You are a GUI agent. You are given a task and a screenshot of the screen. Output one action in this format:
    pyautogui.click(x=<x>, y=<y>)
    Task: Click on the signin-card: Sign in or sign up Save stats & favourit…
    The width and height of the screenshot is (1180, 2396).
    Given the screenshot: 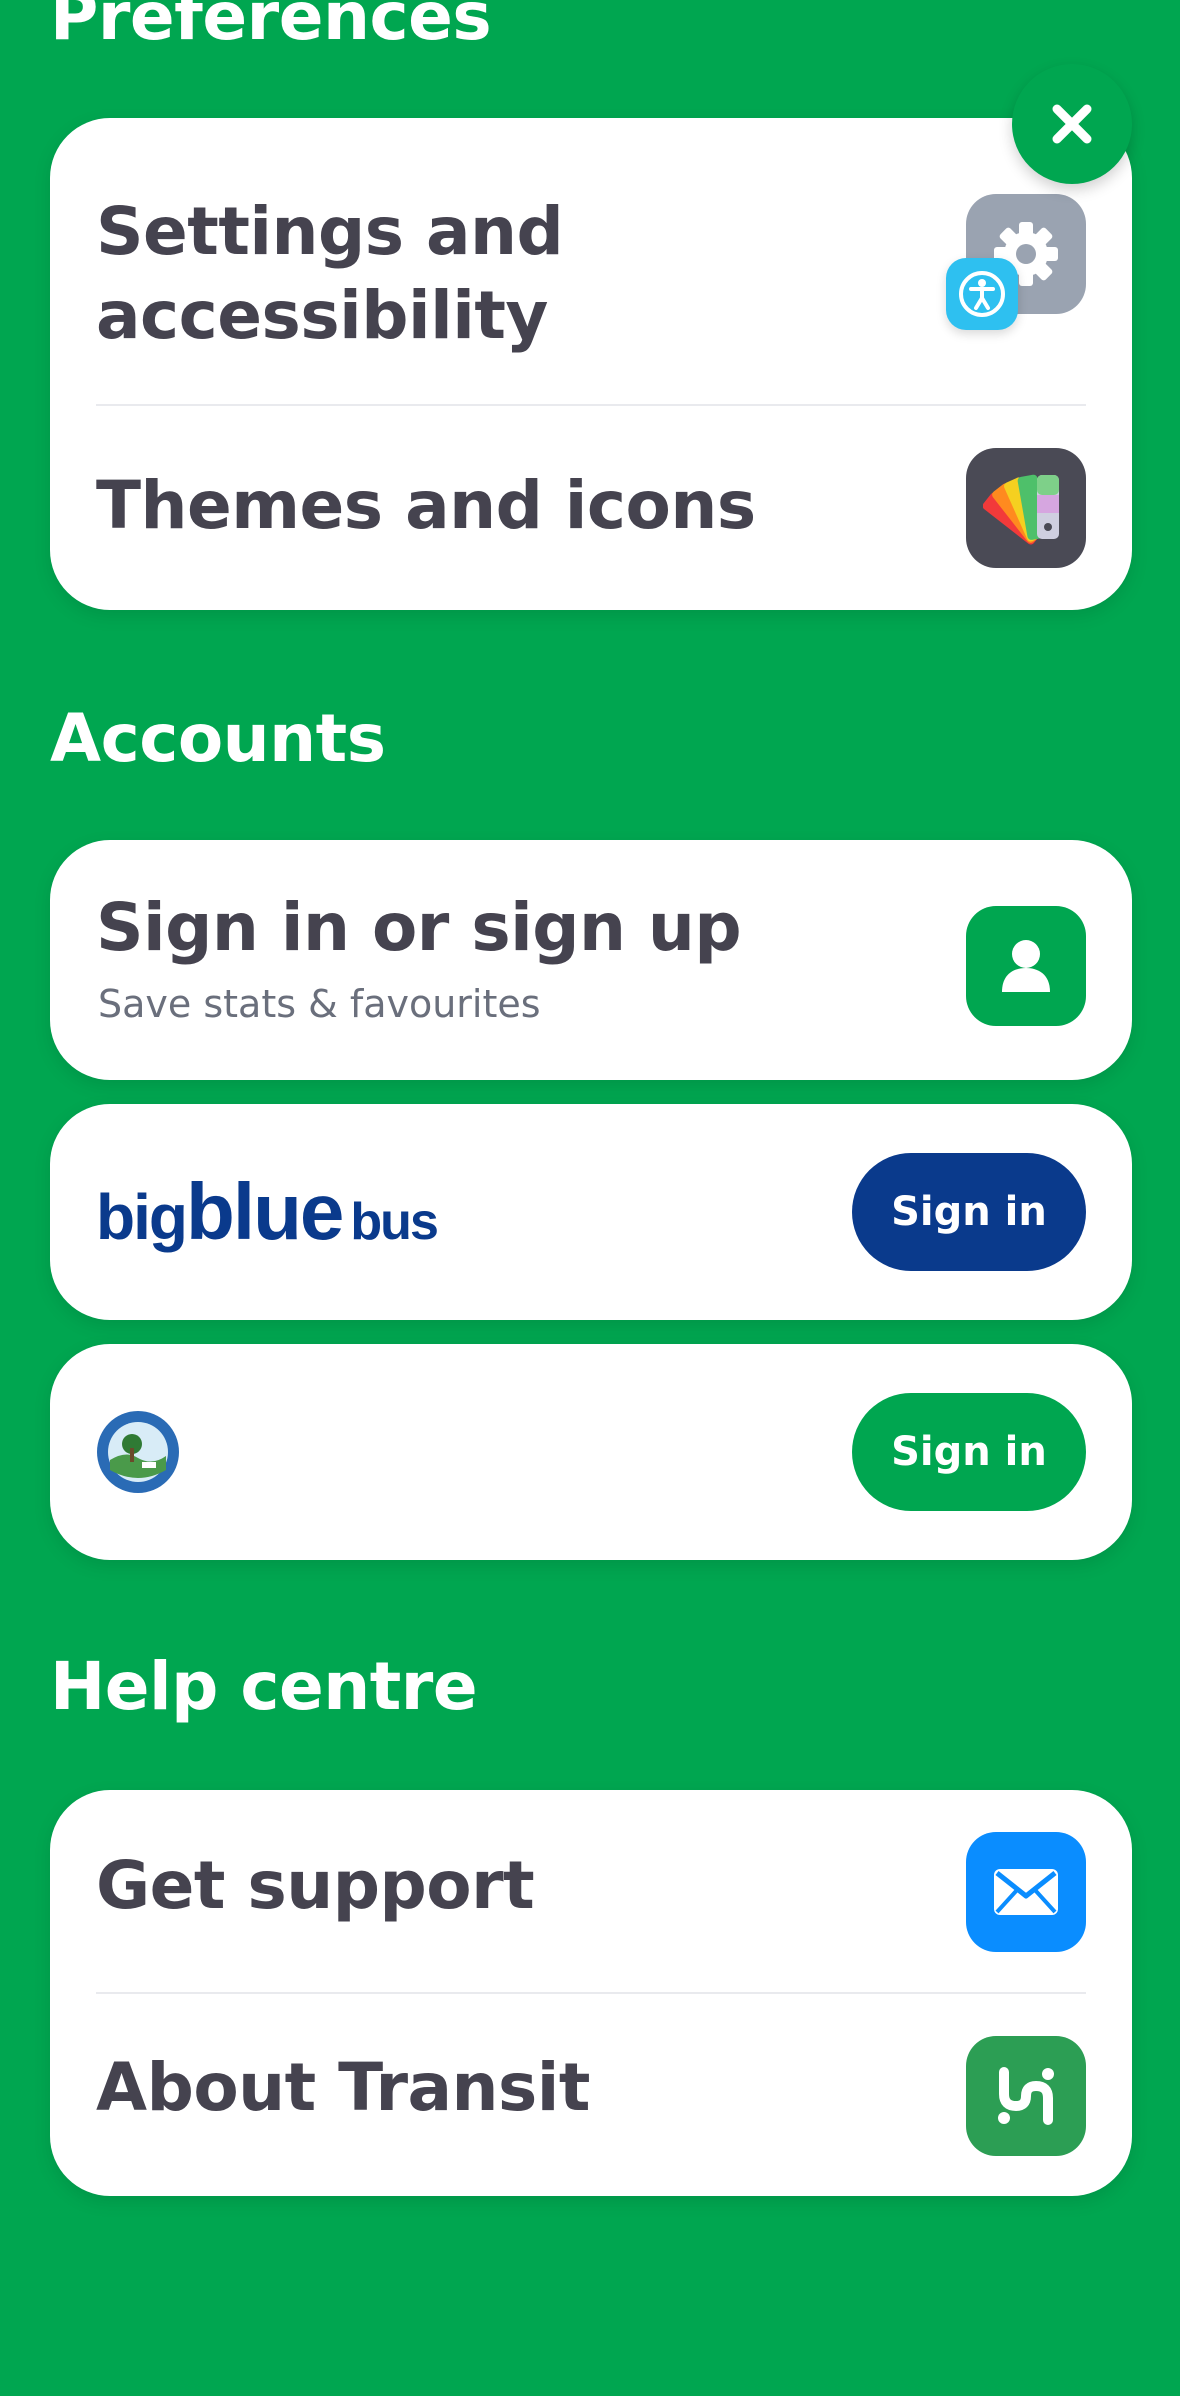 What is the action you would take?
    pyautogui.click(x=591, y=960)
    